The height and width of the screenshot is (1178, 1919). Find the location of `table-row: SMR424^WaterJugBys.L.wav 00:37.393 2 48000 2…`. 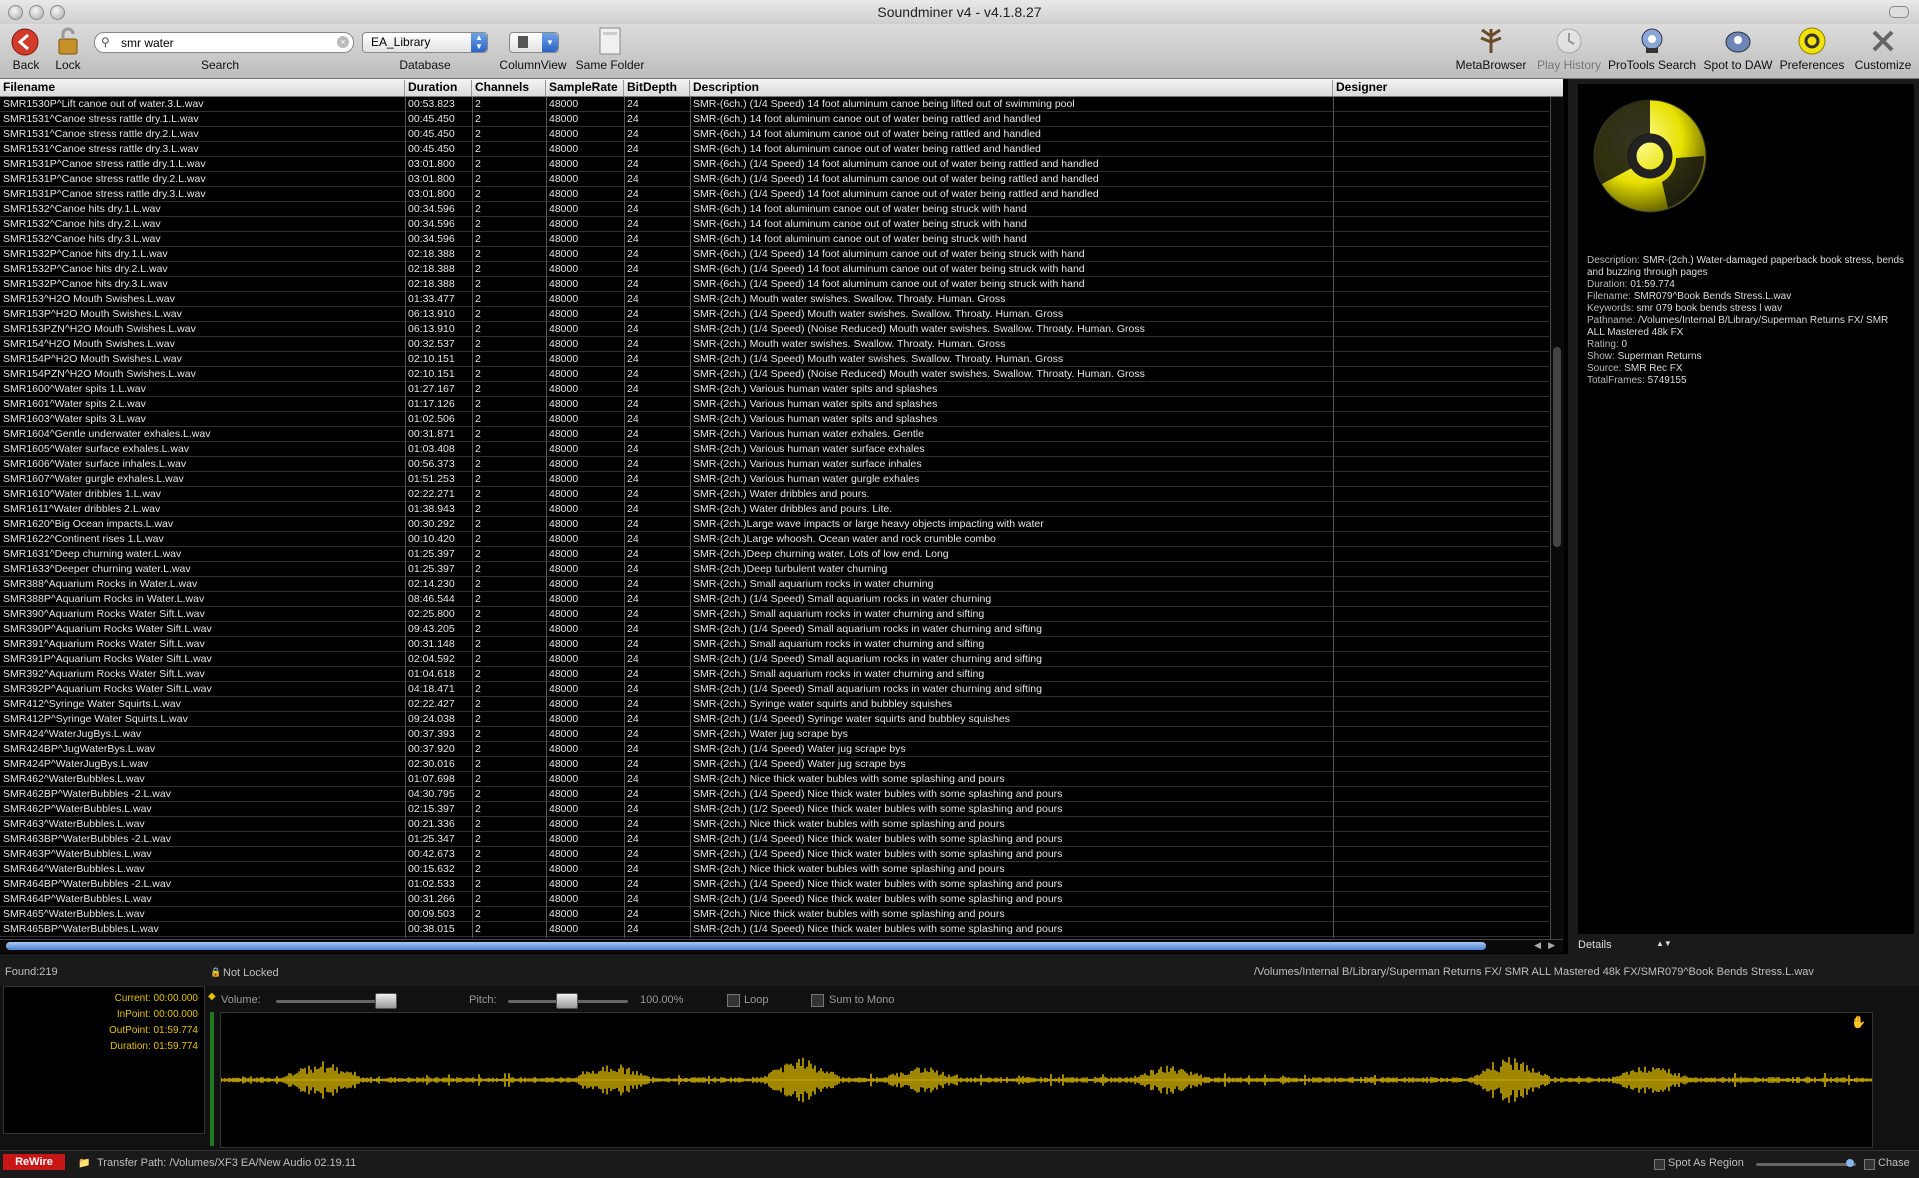

table-row: SMR424^WaterJugBys.L.wav 00:37.393 2 48000 2… is located at coordinates (774, 734).